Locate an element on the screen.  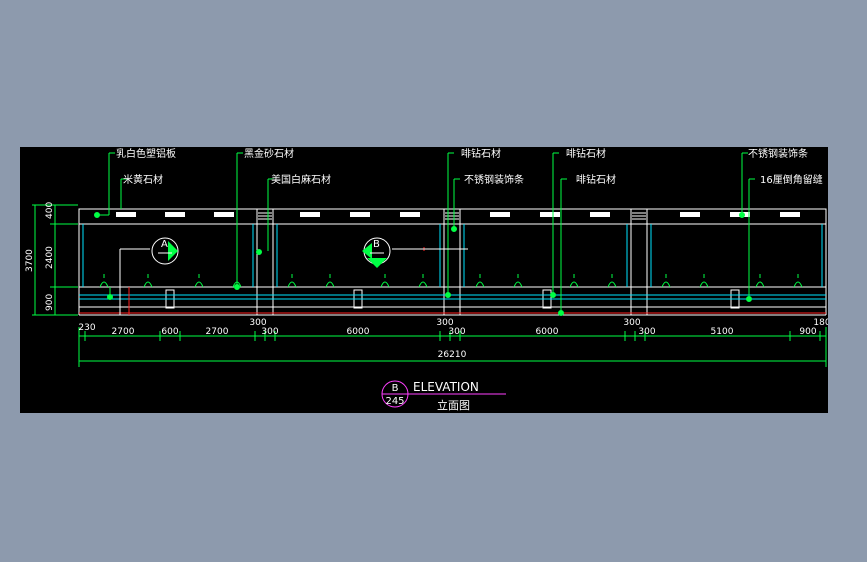
callout-label: 16厘倒角留缝 is located at coordinates (791, 179).